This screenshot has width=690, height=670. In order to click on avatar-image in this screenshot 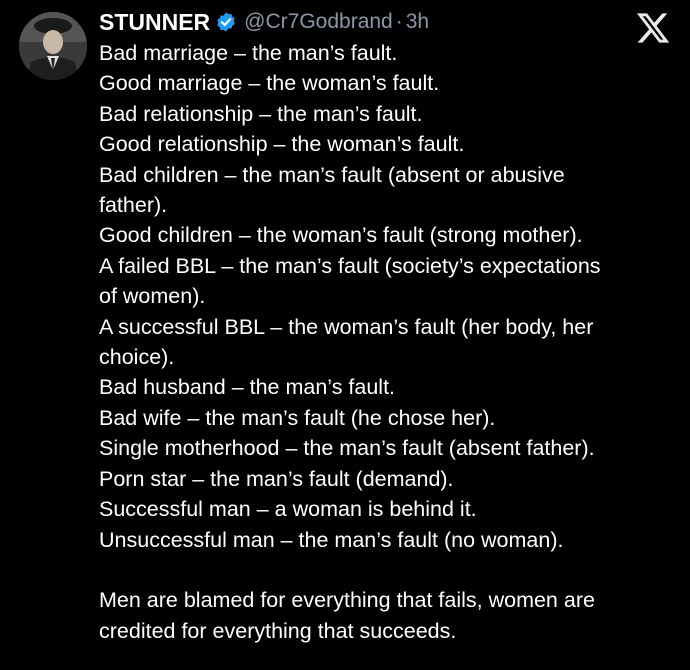, I will do `click(53, 46)`.